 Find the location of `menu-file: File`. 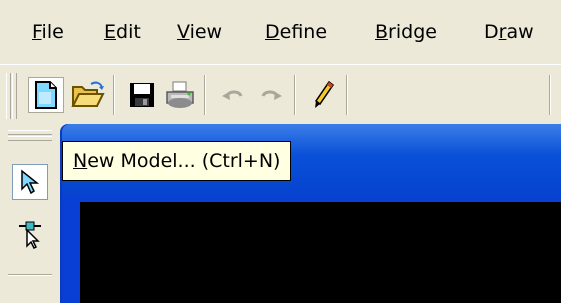

menu-file: File is located at coordinates (48, 32).